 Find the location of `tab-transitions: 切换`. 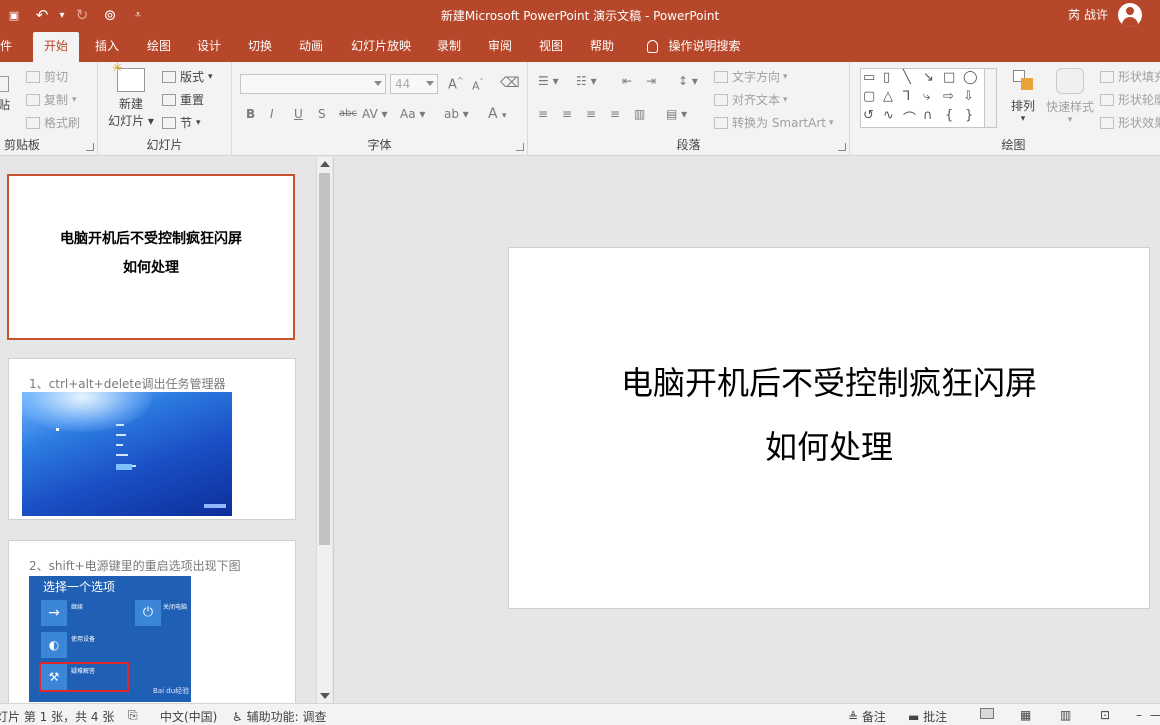

tab-transitions: 切换 is located at coordinates (260, 46).